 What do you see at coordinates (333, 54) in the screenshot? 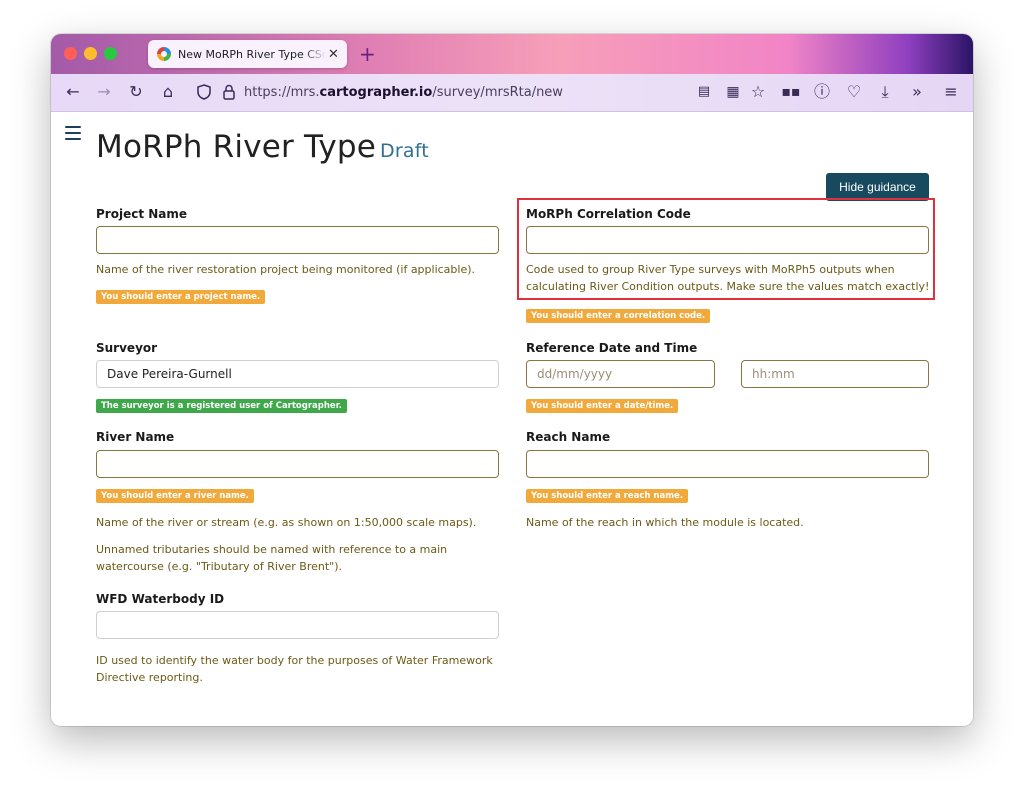
I see `tab-close-icon: ✕` at bounding box center [333, 54].